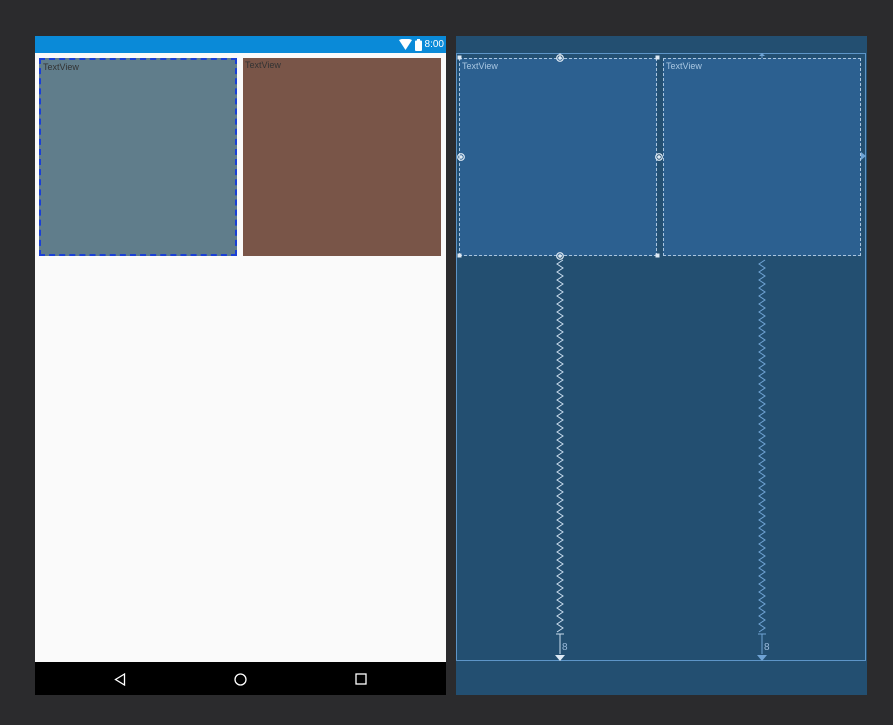 Image resolution: width=893 pixels, height=725 pixels. Describe the element at coordinates (240, 44) in the screenshot. I see `status-bar: 8:00` at that location.